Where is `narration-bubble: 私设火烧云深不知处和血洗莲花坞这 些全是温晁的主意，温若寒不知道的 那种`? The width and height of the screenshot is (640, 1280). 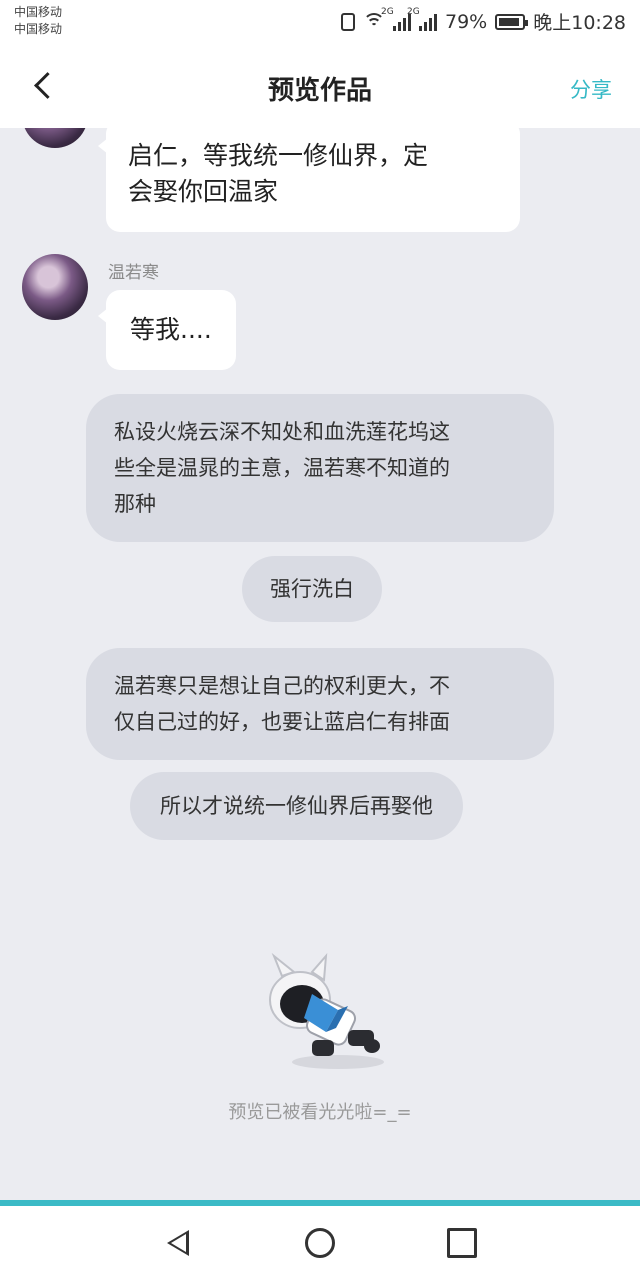
narration-bubble: 私设火烧云深不知处和血洗莲花坞这 些全是温晁的主意，温若寒不知道的 那种 is located at coordinates (320, 468).